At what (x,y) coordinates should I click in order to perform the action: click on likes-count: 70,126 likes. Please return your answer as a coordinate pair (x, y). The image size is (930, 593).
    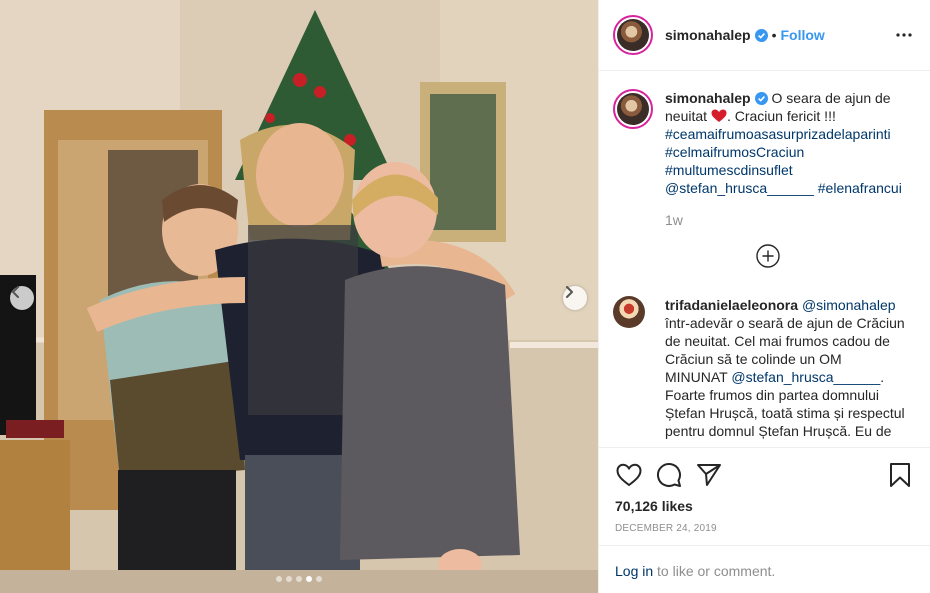
    Looking at the image, I should click on (764, 506).